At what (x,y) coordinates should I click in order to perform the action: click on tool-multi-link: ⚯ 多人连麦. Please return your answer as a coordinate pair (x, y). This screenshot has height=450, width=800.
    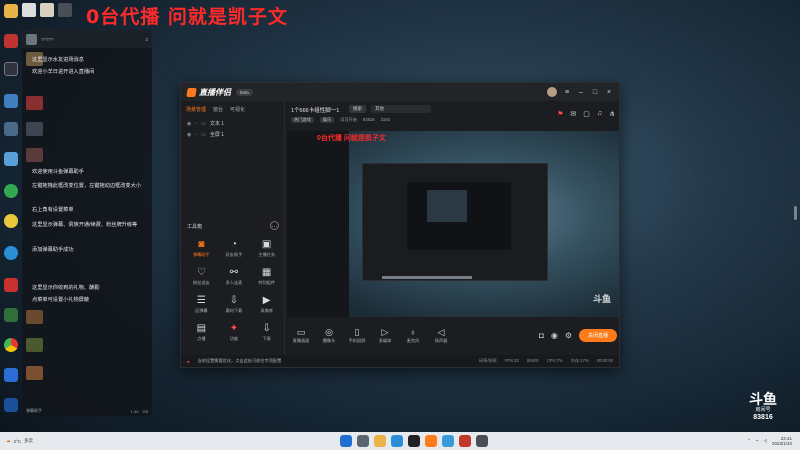
    Looking at the image, I should click on (234, 276).